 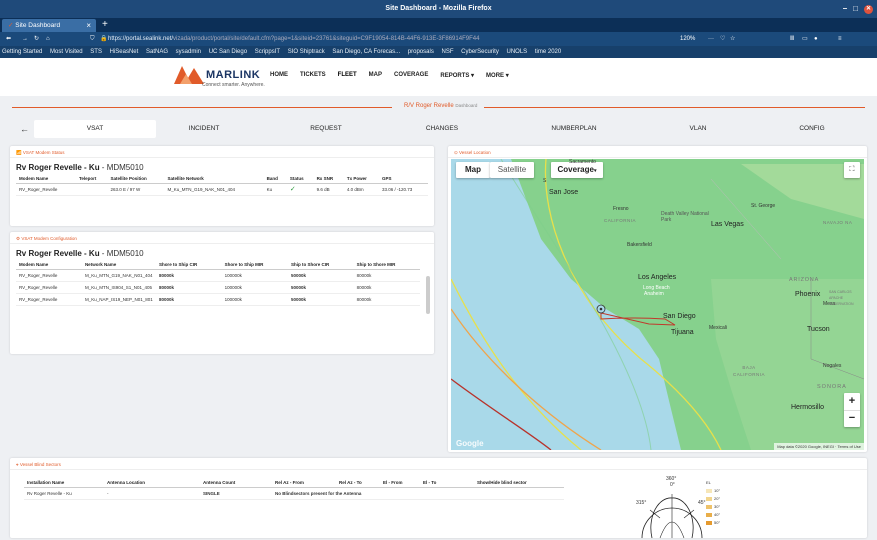 What do you see at coordinates (845, 9) in the screenshot?
I see `minimize-icon: –` at bounding box center [845, 9].